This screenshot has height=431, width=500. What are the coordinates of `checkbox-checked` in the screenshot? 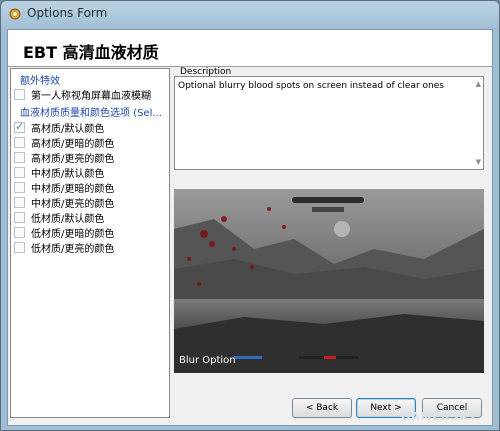 It's located at (19, 126).